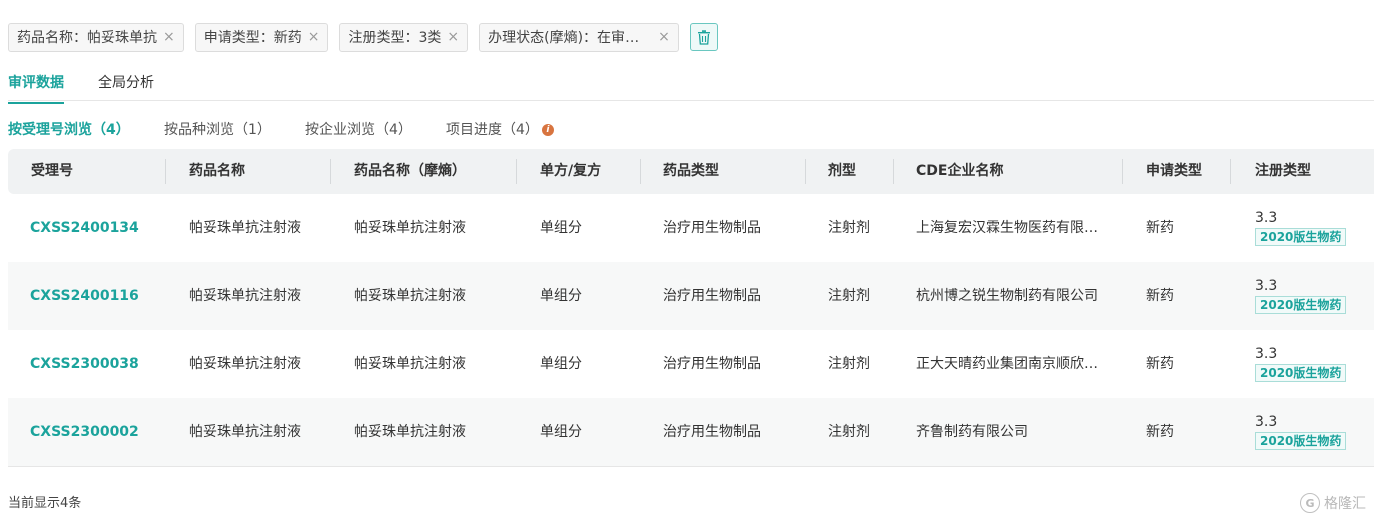 The height and width of the screenshot is (522, 1374). I want to click on column-header-drug-name: 药品名称, so click(217, 171).